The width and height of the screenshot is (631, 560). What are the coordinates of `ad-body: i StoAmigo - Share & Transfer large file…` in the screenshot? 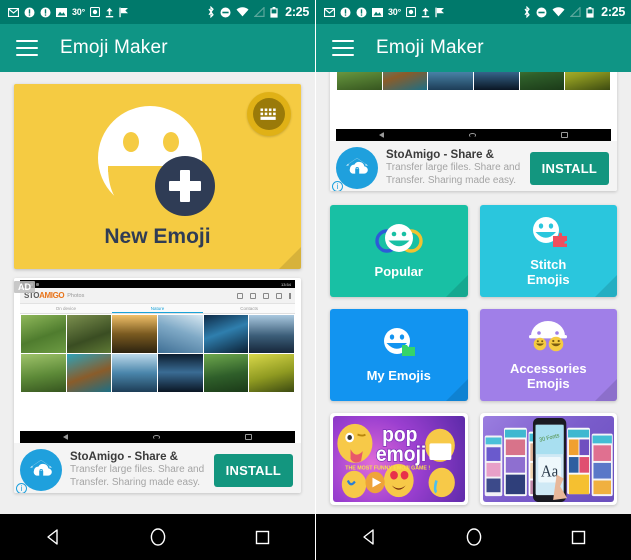 It's located at (473, 166).